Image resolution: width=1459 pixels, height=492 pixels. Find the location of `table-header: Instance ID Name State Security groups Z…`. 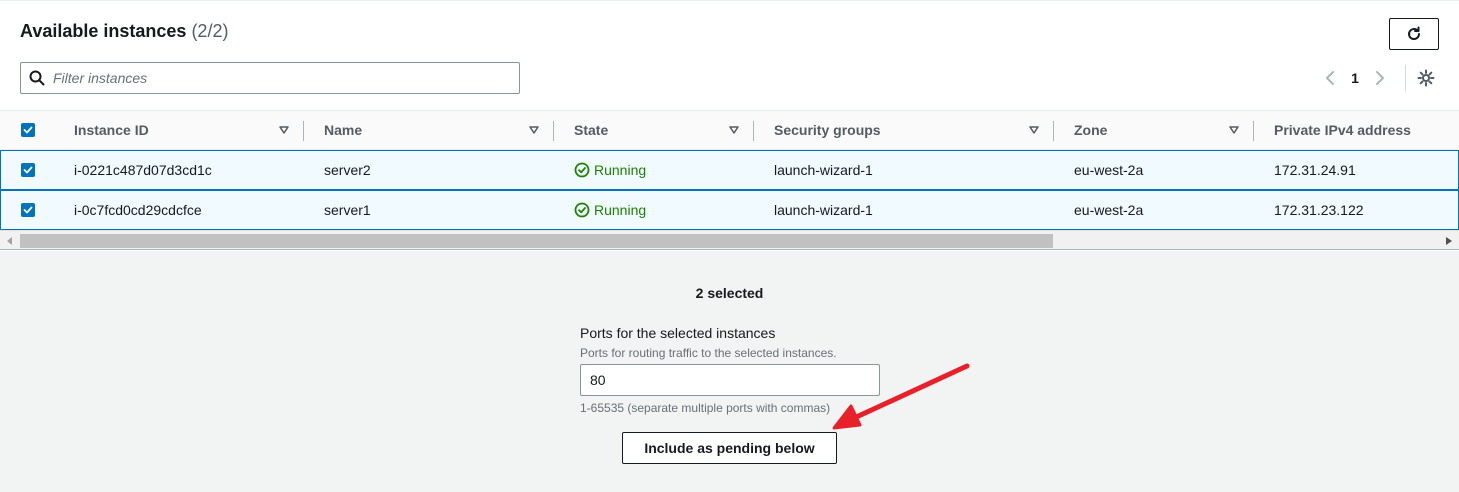

table-header: Instance ID Name State Security groups Z… is located at coordinates (729, 130).